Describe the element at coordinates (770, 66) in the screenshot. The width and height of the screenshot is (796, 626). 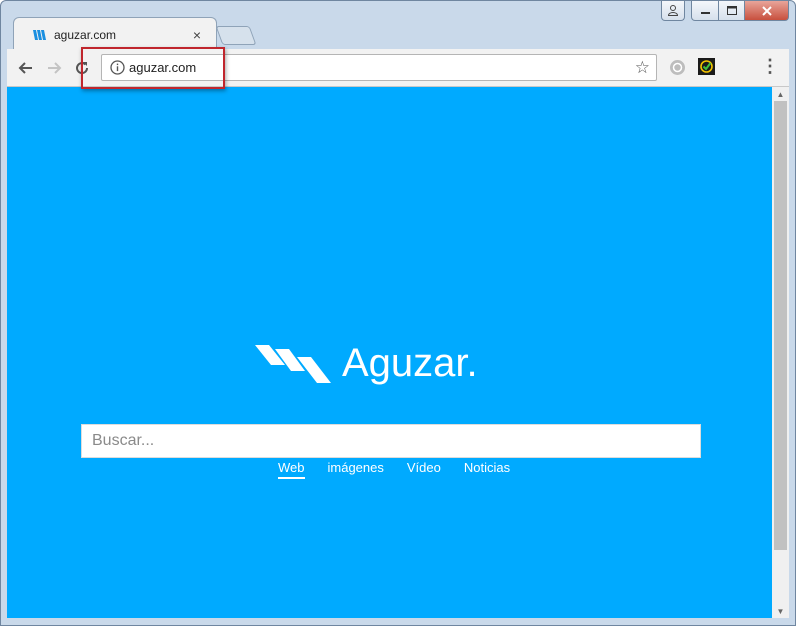
I see `kebab-menu-icon: ⋮` at that location.